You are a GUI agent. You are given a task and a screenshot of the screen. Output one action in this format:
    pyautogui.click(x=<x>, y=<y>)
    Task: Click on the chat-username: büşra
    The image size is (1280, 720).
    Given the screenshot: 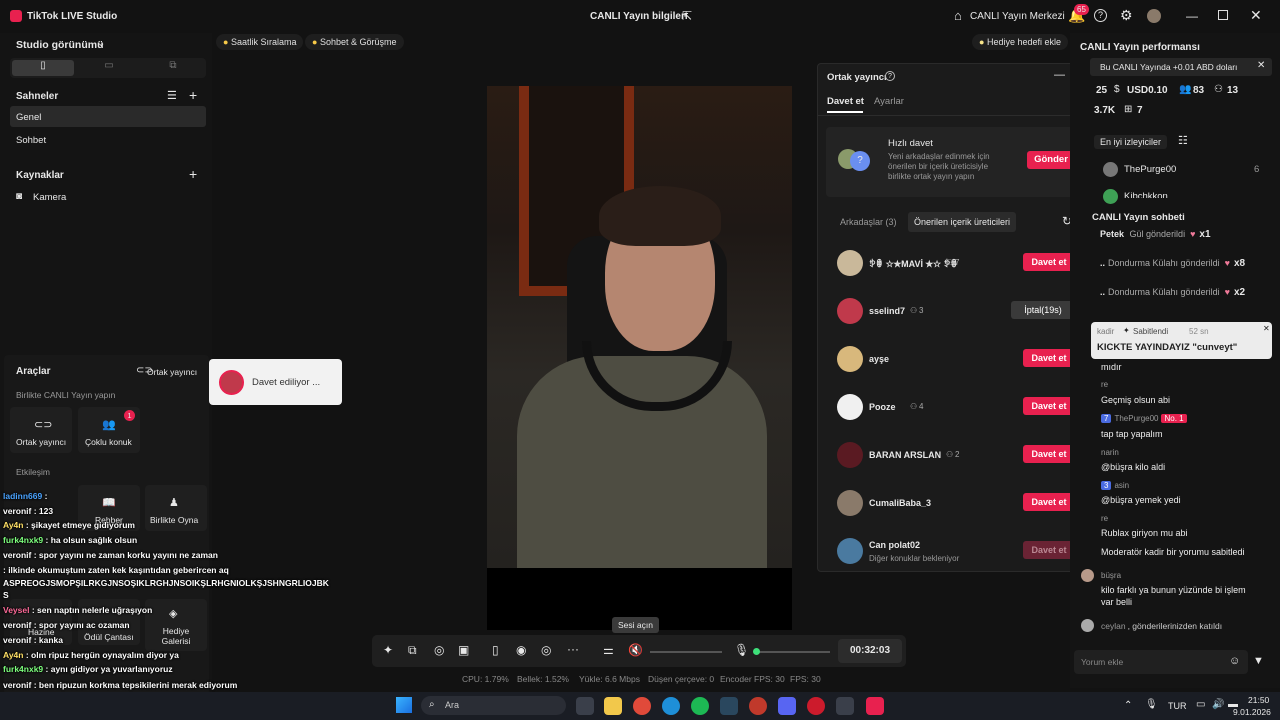 What is the action you would take?
    pyautogui.click(x=1111, y=575)
    